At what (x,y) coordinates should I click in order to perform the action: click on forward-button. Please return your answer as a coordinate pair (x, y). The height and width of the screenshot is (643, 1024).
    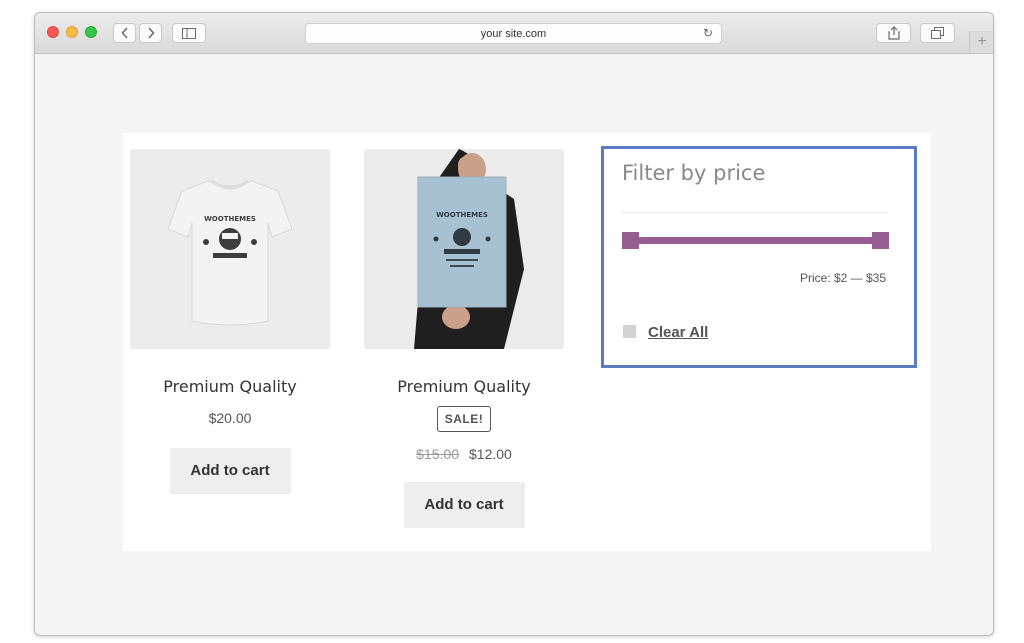
    Looking at the image, I should click on (150, 33).